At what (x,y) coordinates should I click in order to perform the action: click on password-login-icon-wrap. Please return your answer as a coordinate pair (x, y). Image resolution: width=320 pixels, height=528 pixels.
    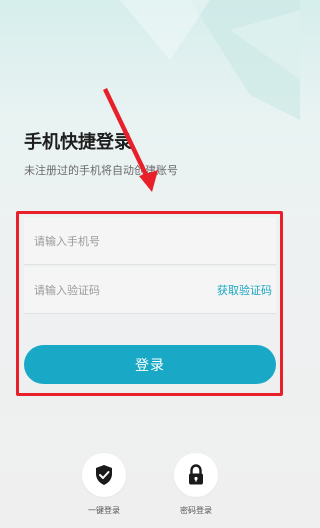
    Looking at the image, I should click on (196, 475).